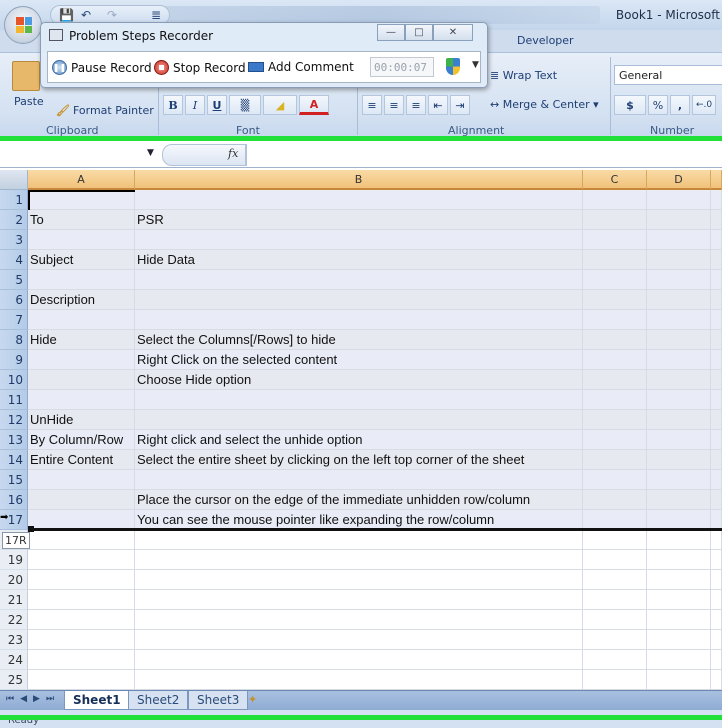 The height and width of the screenshot is (728, 722). What do you see at coordinates (394, 105) in the screenshot?
I see `align-center-button: ≡` at bounding box center [394, 105].